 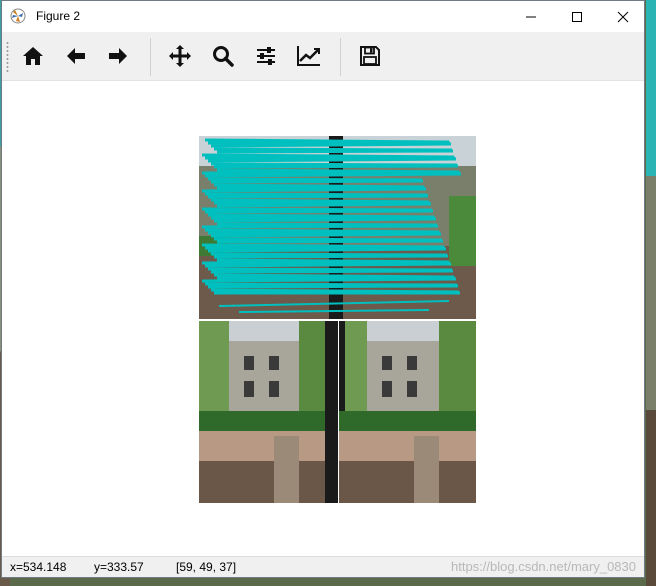 I want to click on cursor-y-readout: y=333.57, so click(x=119, y=567).